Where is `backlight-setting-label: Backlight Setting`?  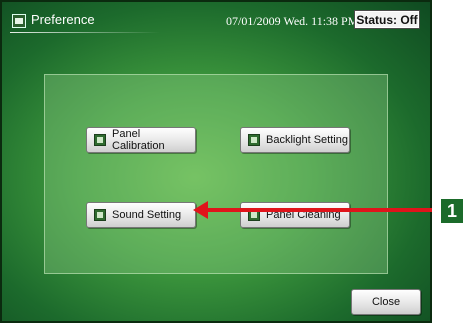 backlight-setting-label: Backlight Setting is located at coordinates (307, 140).